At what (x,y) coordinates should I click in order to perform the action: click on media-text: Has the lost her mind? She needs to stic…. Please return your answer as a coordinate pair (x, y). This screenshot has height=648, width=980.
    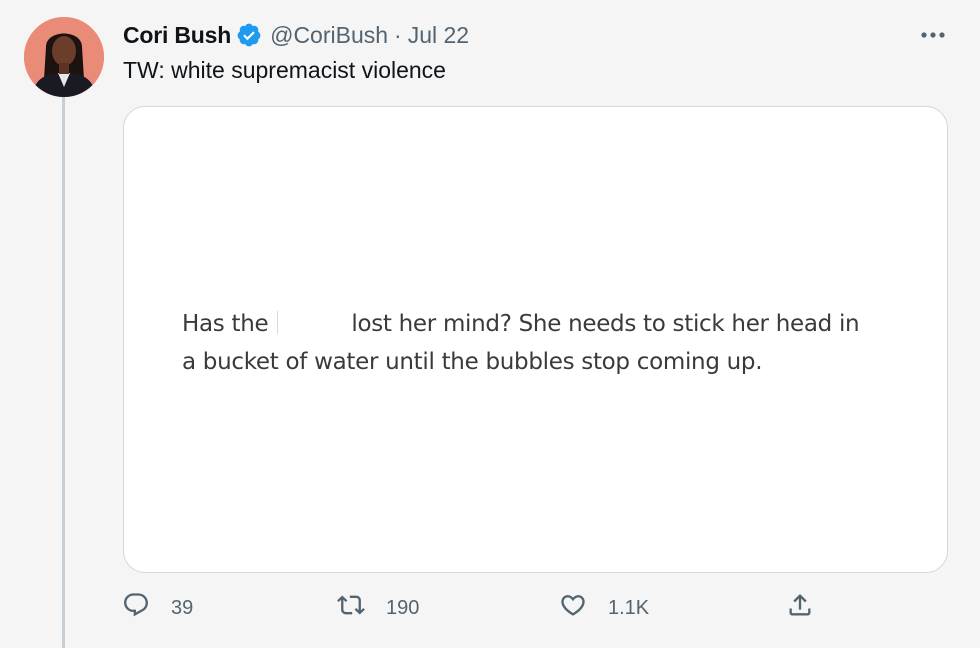
    Looking at the image, I should click on (521, 343).